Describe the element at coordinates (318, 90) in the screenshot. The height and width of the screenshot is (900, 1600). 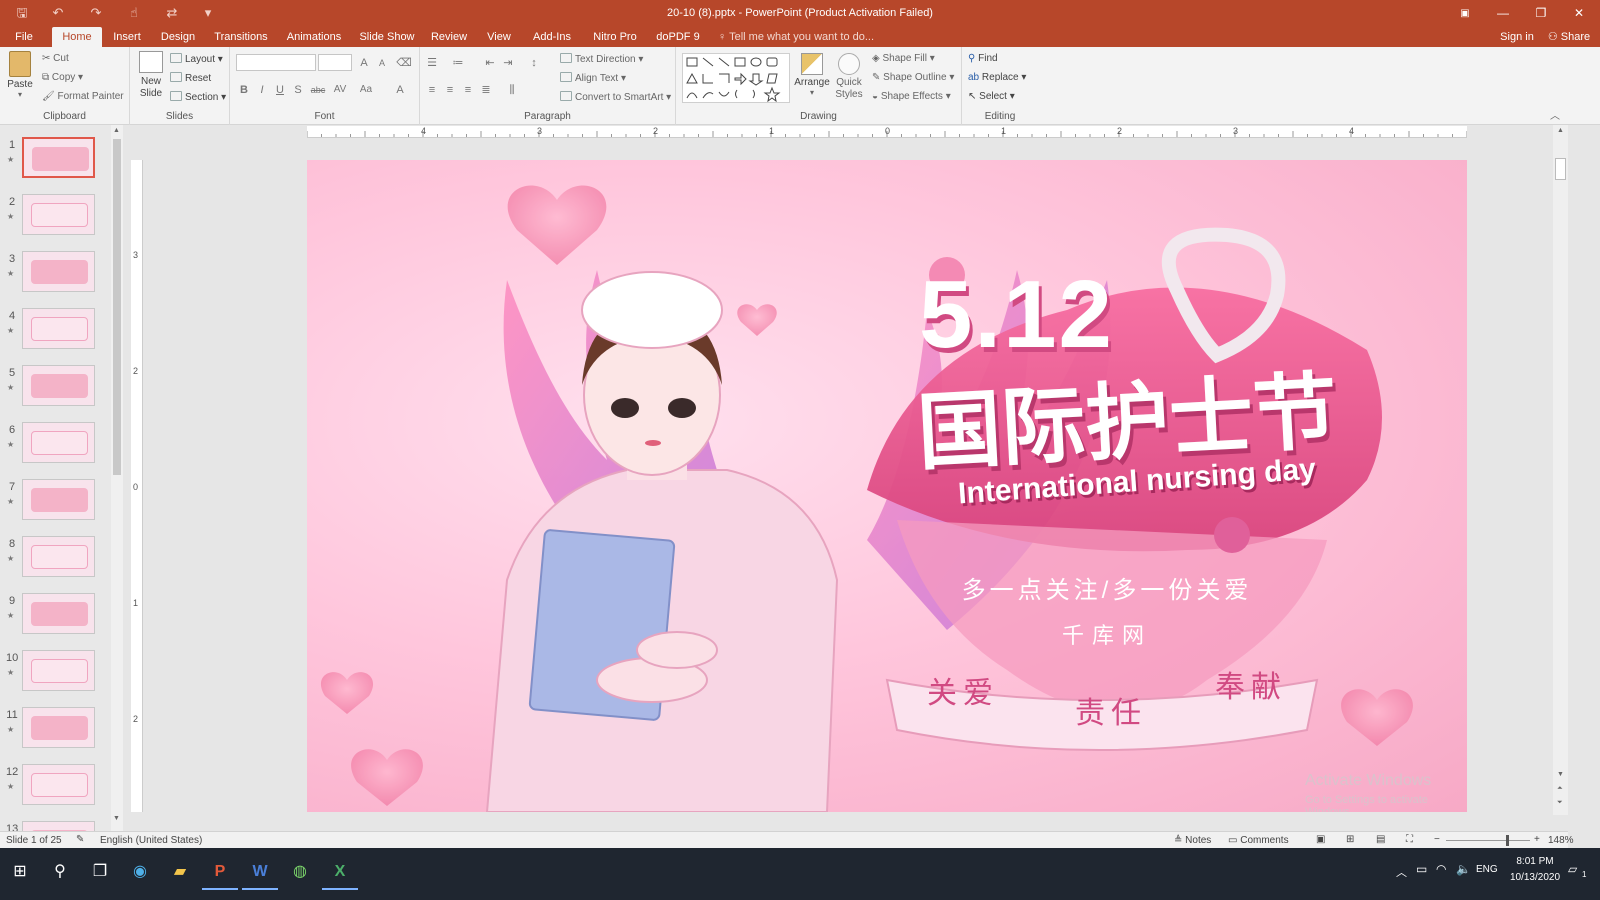
I see `strikethrough-button: abc` at that location.